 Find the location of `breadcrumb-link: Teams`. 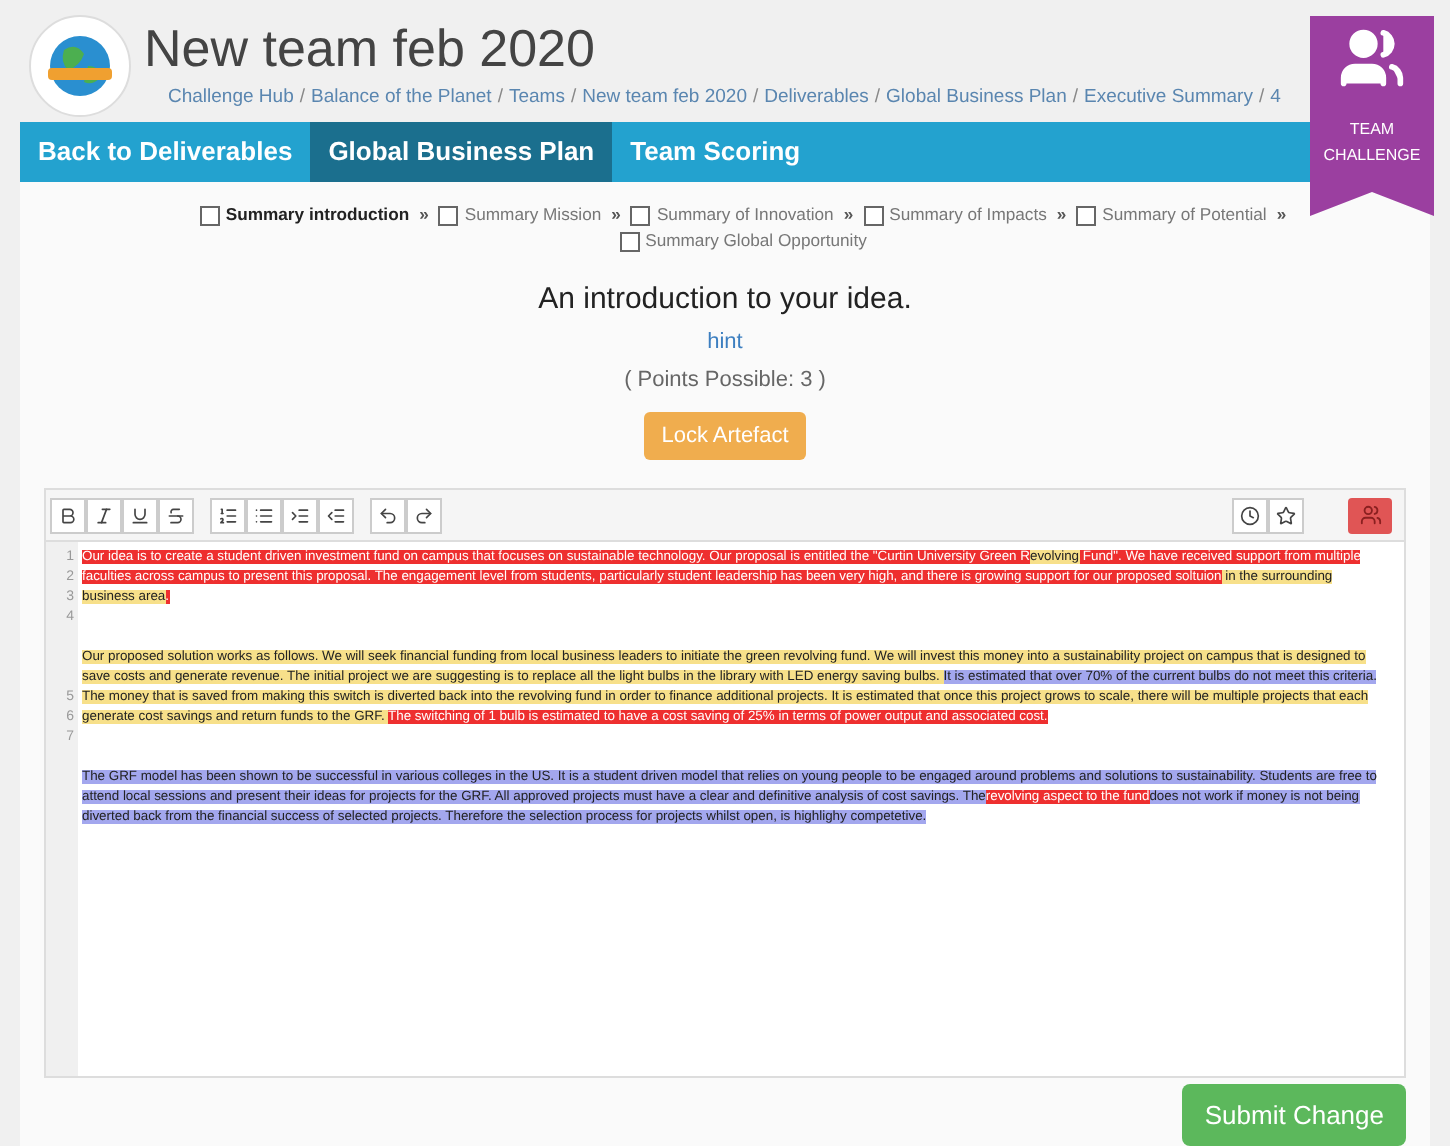

breadcrumb-link: Teams is located at coordinates (536, 98).